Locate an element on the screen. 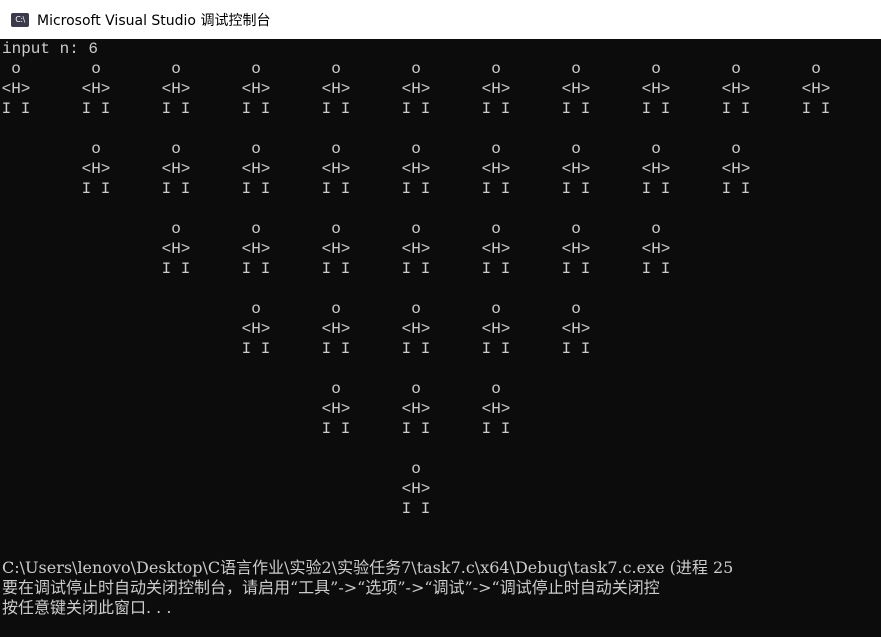 Image resolution: width=881 pixels, height=637 pixels. console-app-icon: C:\ is located at coordinates (20, 19).